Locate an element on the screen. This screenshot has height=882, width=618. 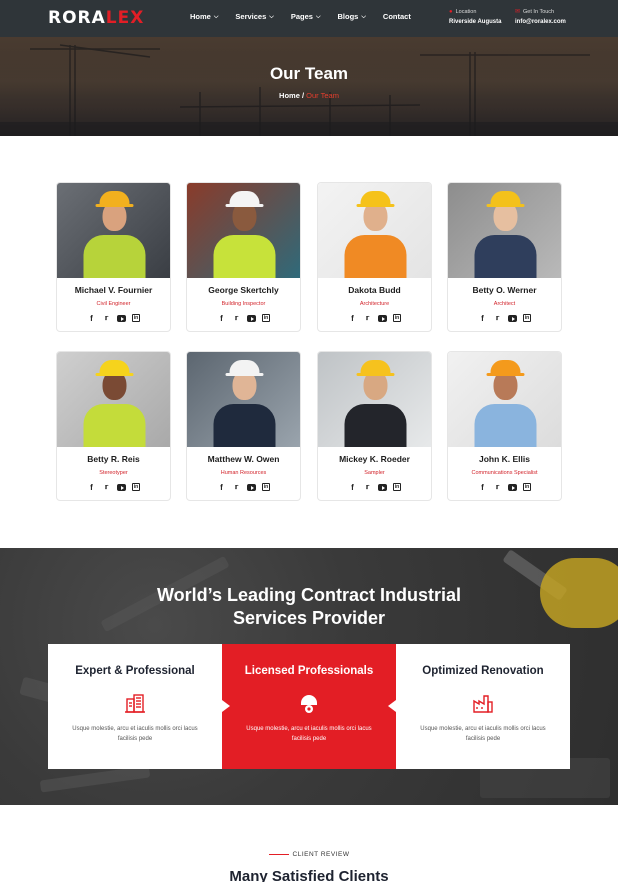
nav-label: Contact is located at coordinates (396, 16).